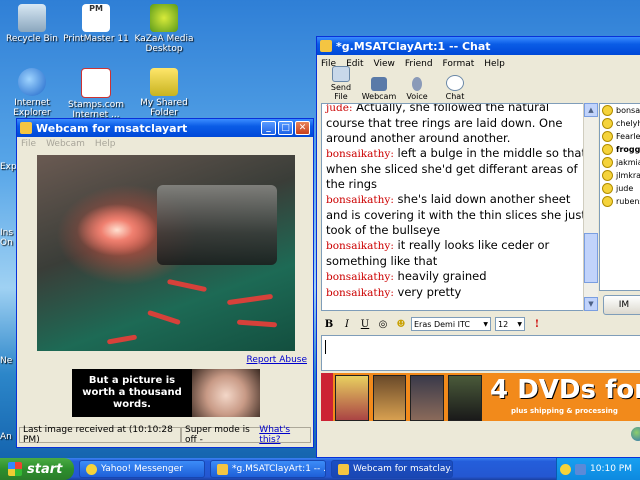  What do you see at coordinates (565, 469) in the screenshot?
I see `messenger-tray-icon` at bounding box center [565, 469].